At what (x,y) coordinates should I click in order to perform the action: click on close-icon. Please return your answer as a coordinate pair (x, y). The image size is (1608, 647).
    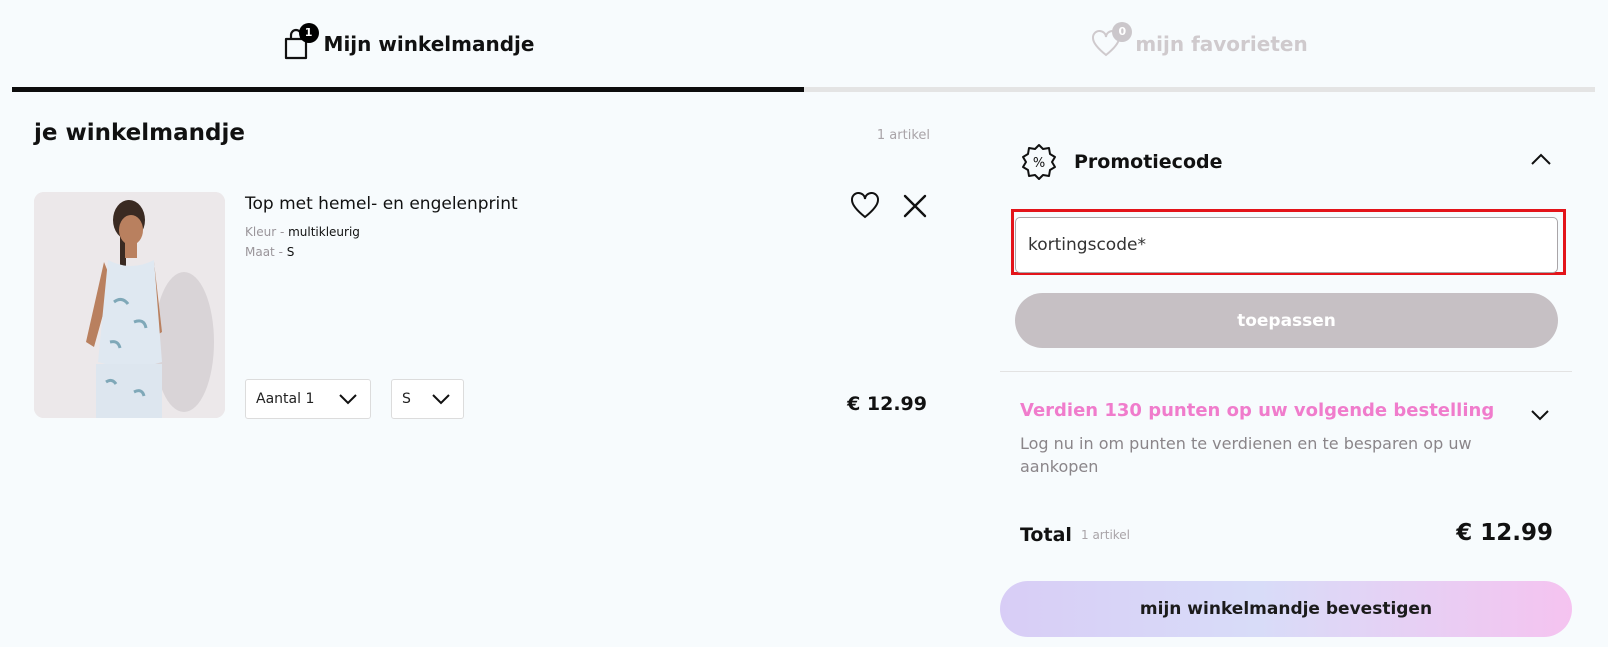
    Looking at the image, I should click on (915, 205).